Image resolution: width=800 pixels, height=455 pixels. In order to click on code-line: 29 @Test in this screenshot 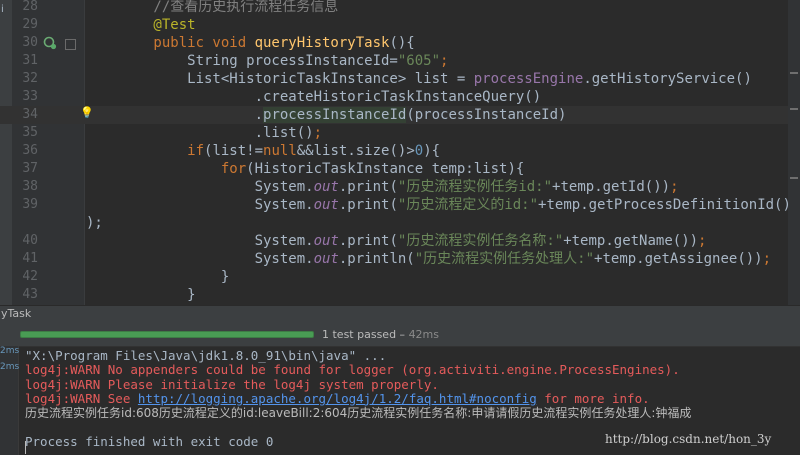, I will do `click(394, 25)`.